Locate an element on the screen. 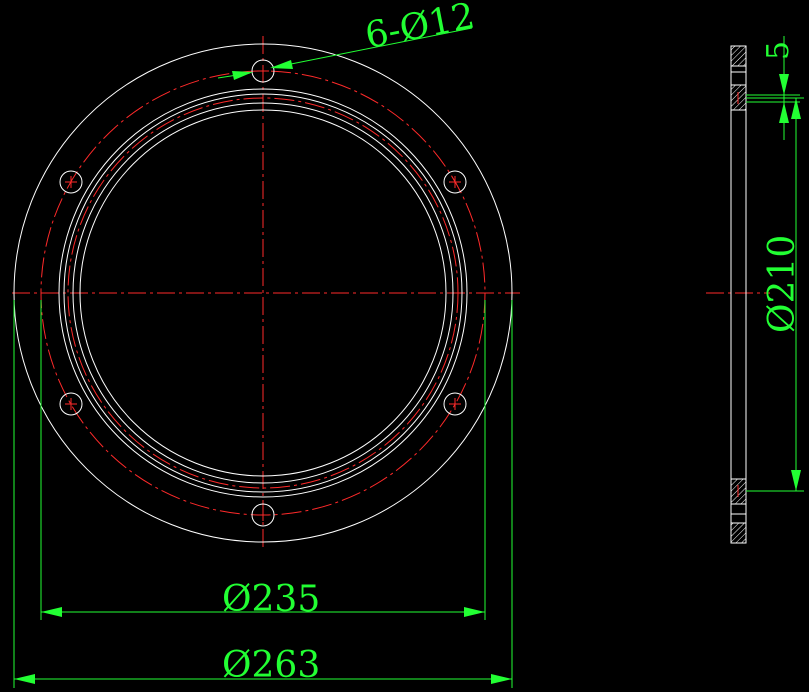 This screenshot has height=692, width=809. hole-callout-text: 6-Ø12 is located at coordinates (420, 28).